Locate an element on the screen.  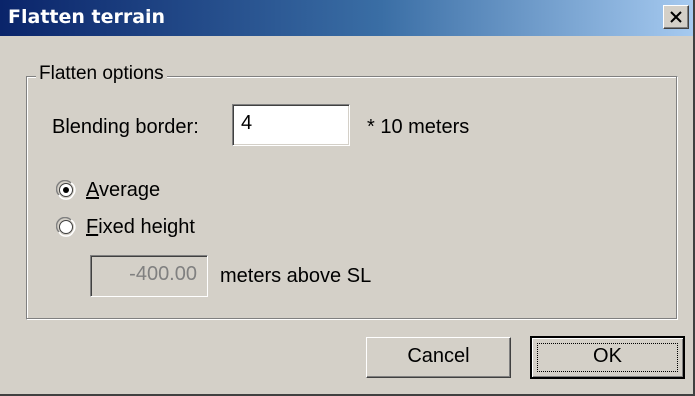
average-radio is located at coordinates (66, 190).